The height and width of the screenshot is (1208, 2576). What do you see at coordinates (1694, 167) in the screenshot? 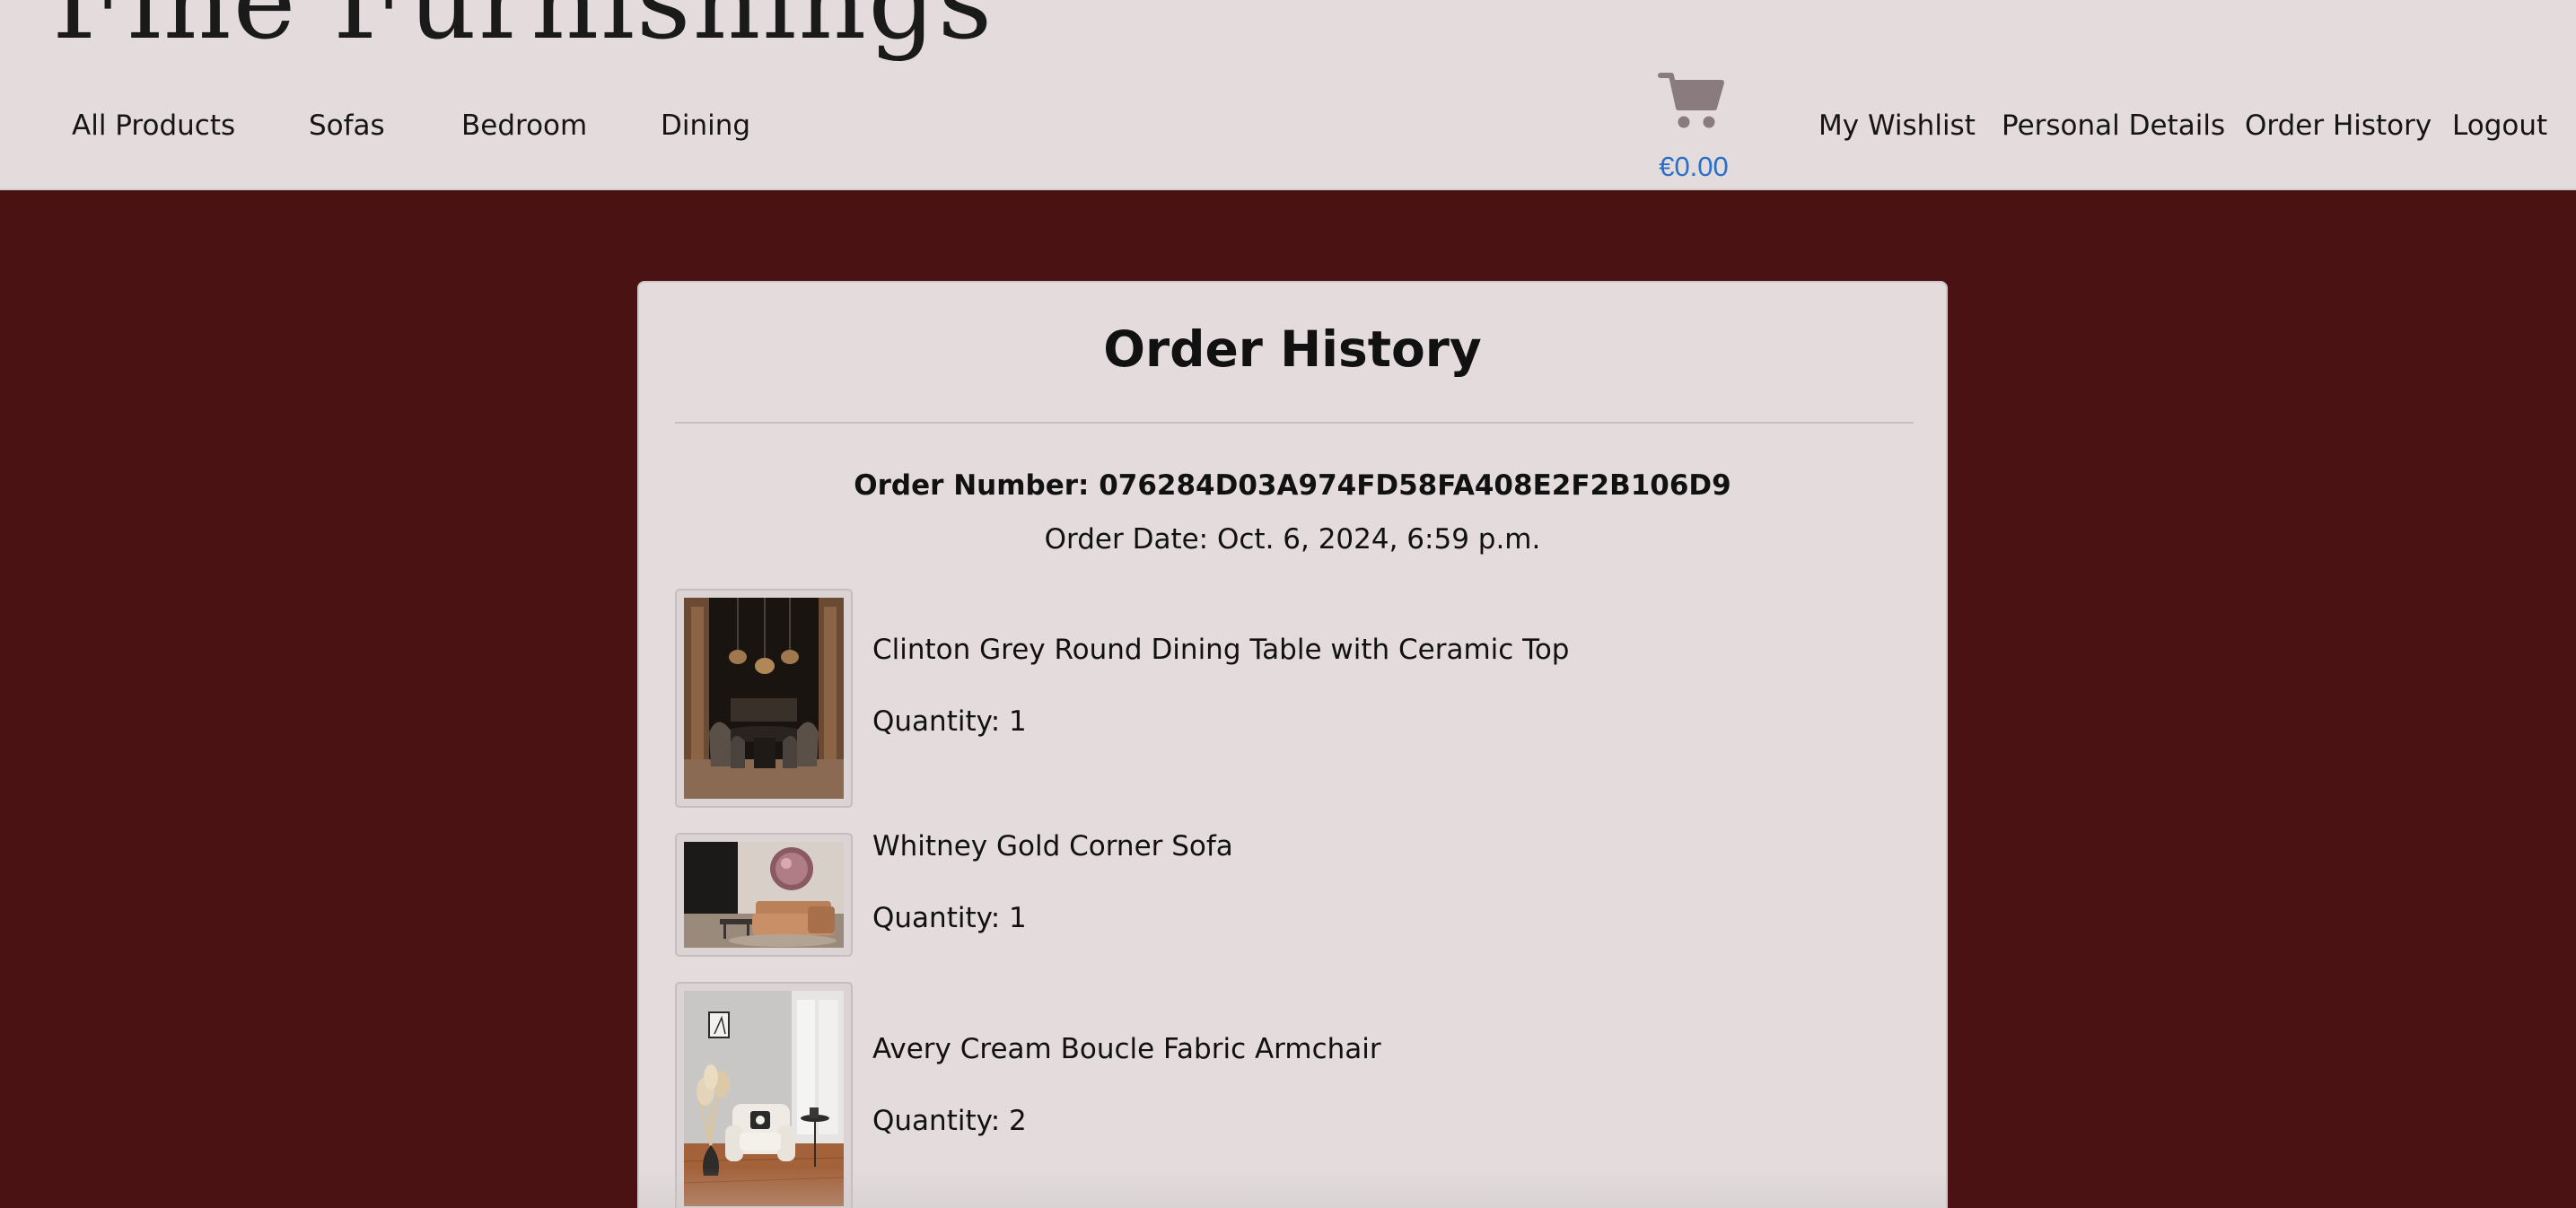
I see `cart-total: €0.00` at bounding box center [1694, 167].